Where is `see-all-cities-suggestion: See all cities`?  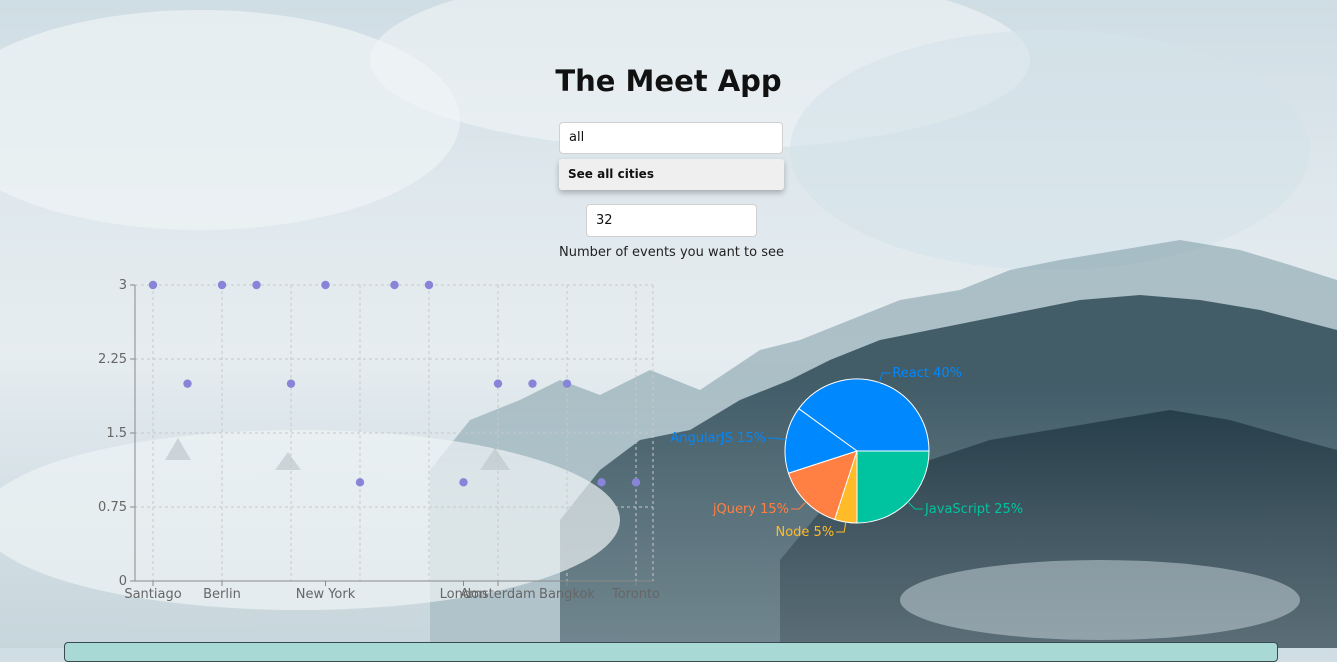 see-all-cities-suggestion: See all cities is located at coordinates (671, 174).